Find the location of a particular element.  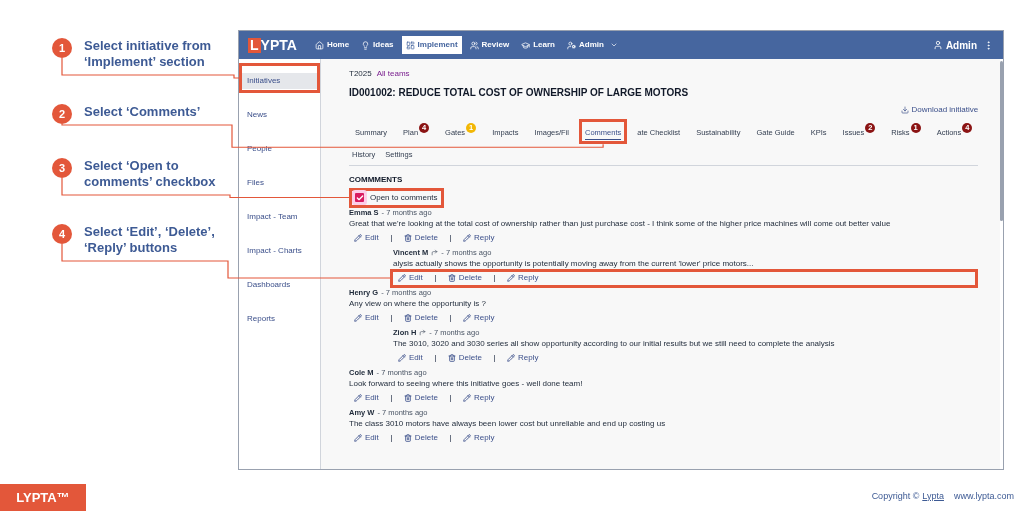

sidebar-item: News is located at coordinates (279, 115).